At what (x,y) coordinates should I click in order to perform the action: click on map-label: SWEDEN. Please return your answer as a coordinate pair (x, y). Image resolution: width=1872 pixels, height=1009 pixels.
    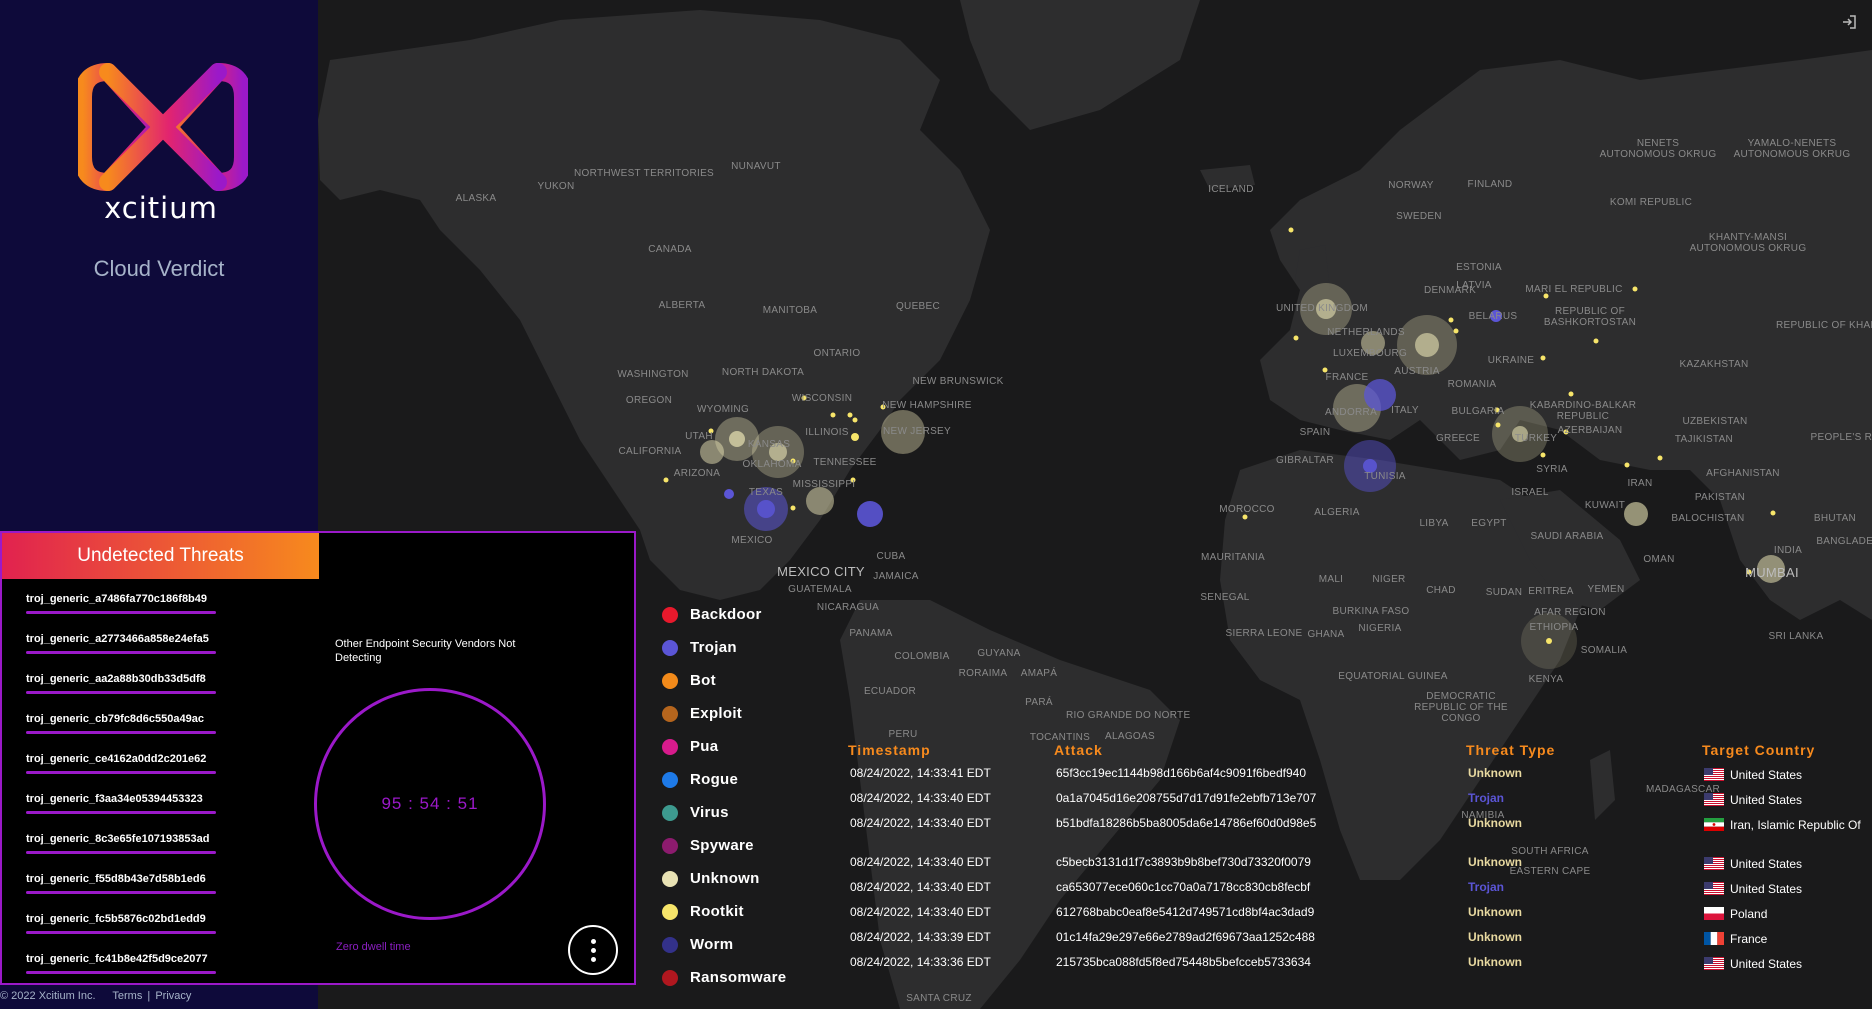
    Looking at the image, I should click on (1419, 216).